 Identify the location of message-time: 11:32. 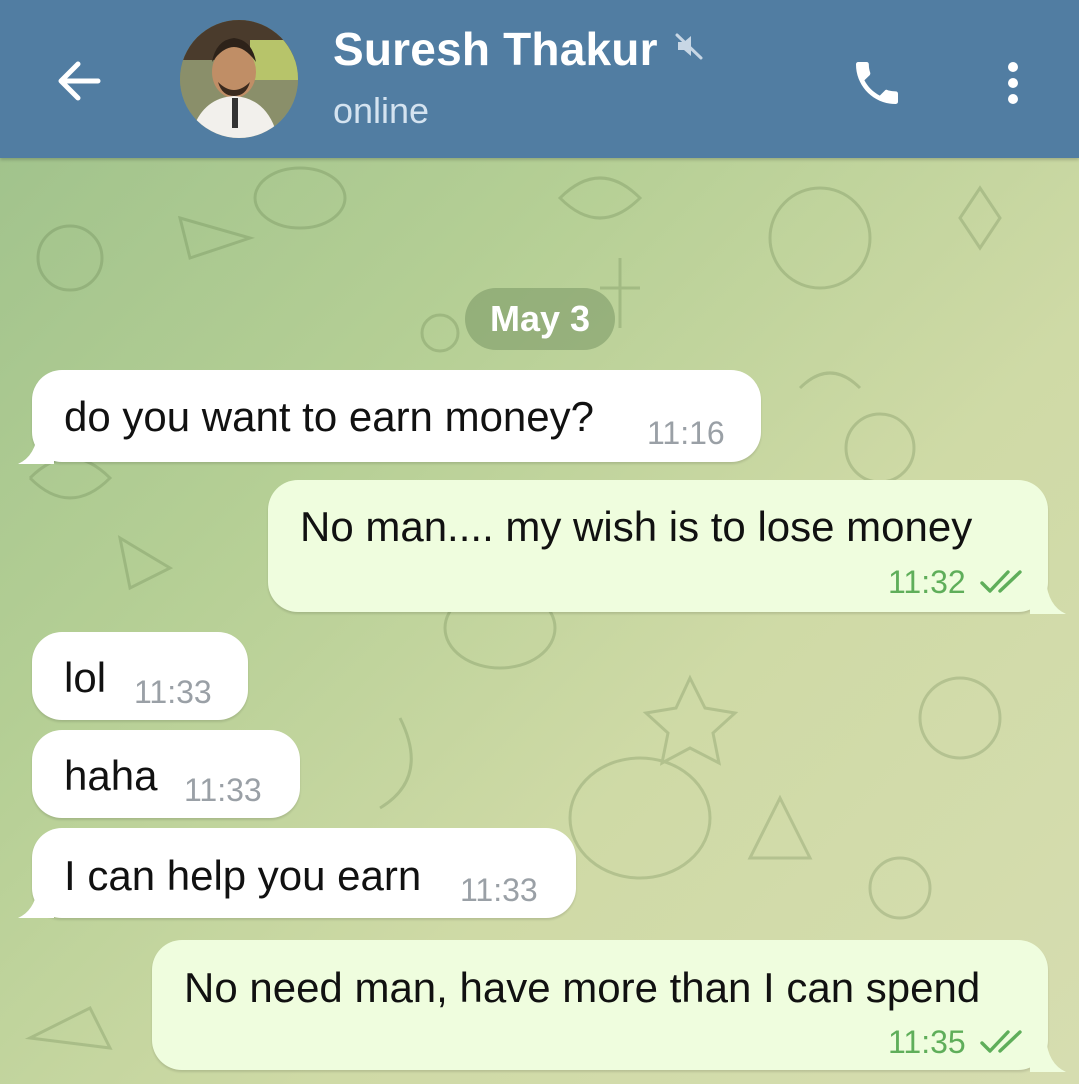
(927, 582).